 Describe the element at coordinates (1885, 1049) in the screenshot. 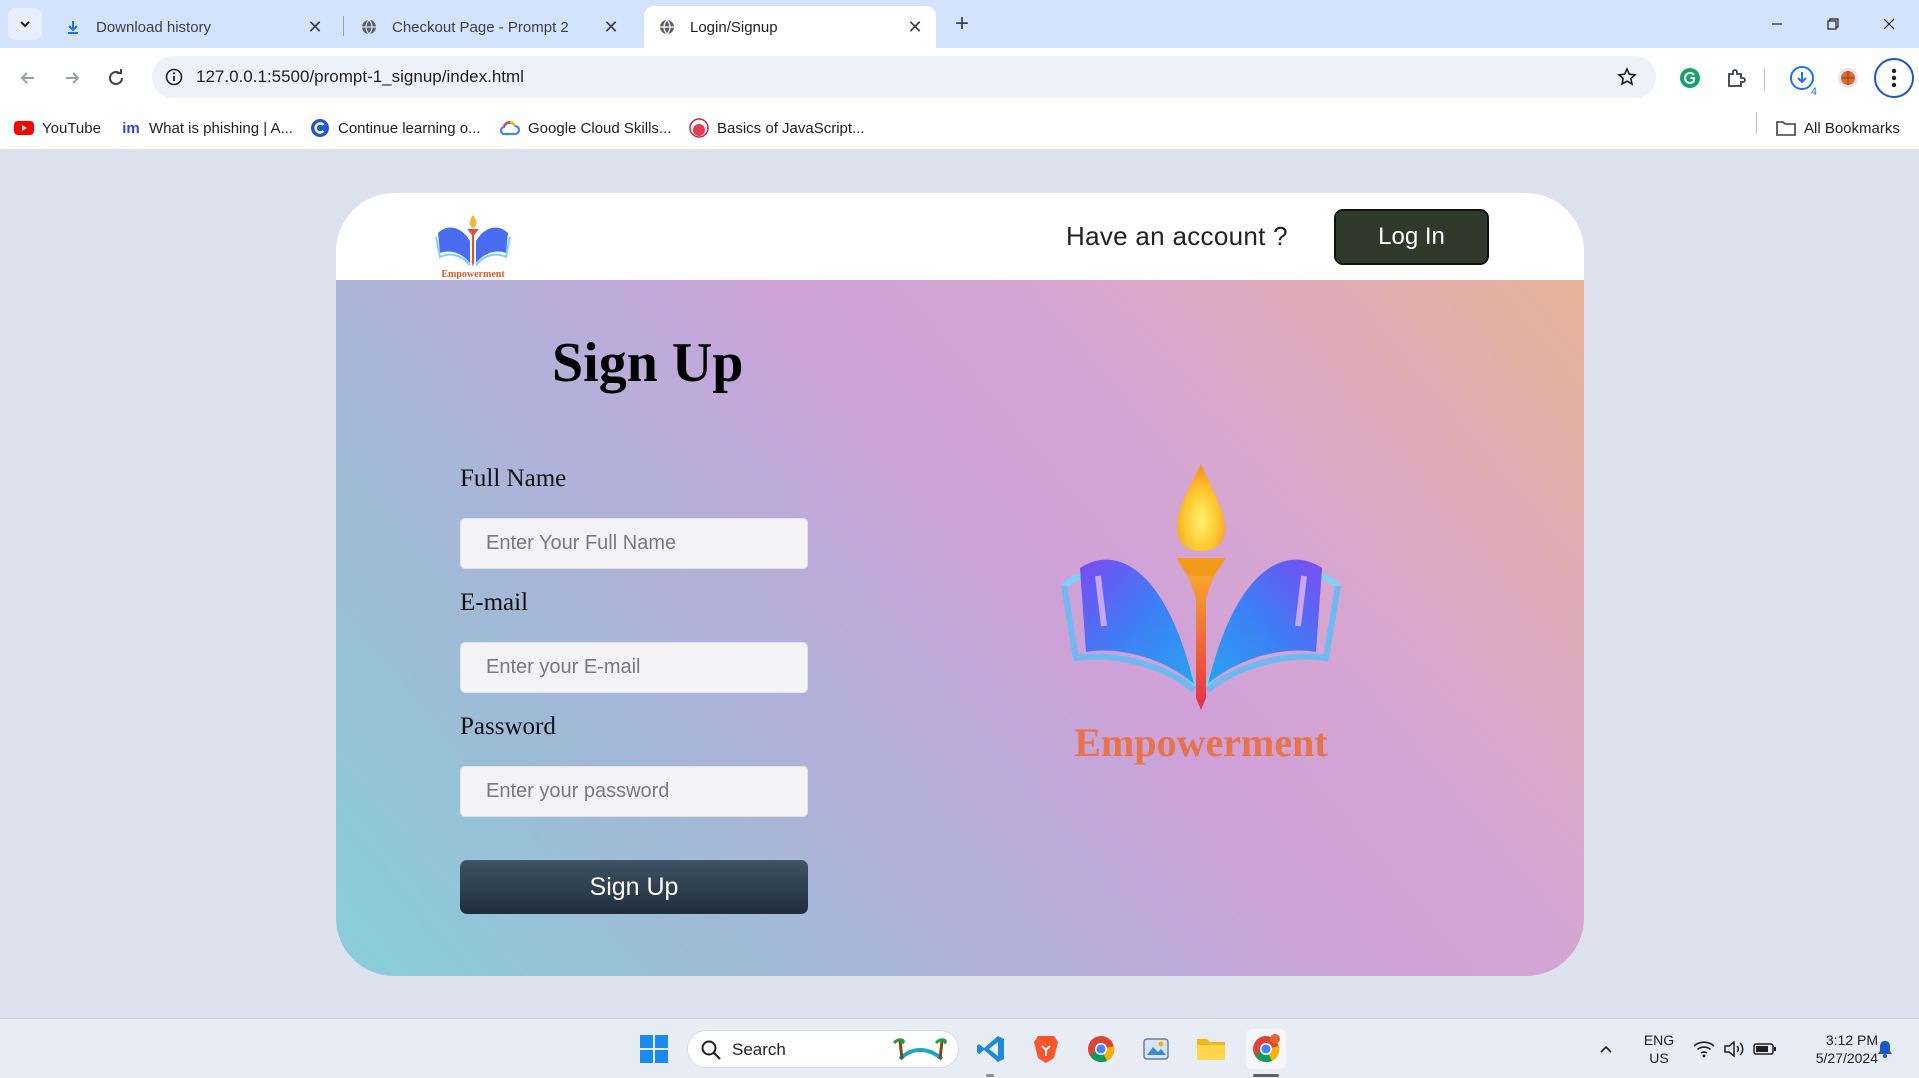

I see `notifications-icon` at that location.